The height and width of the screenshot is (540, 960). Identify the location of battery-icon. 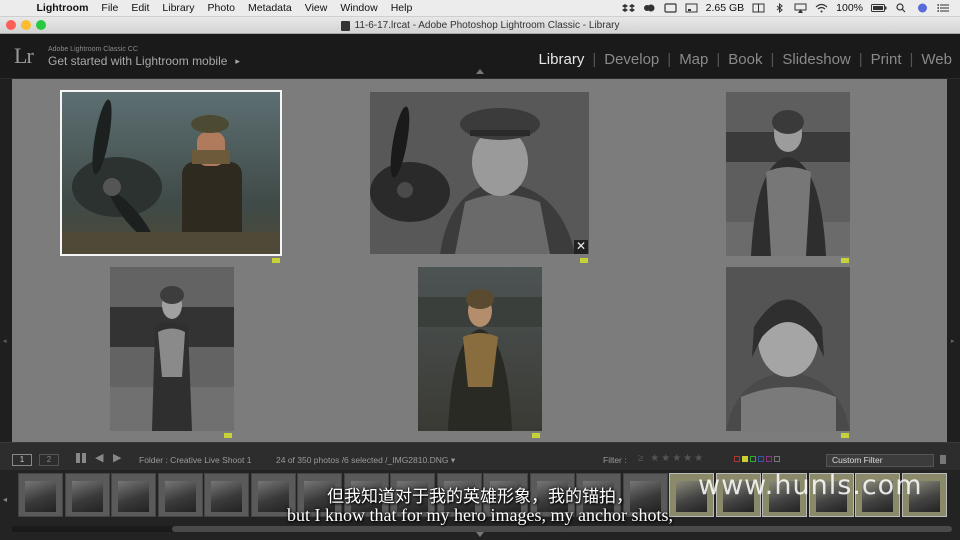
(879, 8).